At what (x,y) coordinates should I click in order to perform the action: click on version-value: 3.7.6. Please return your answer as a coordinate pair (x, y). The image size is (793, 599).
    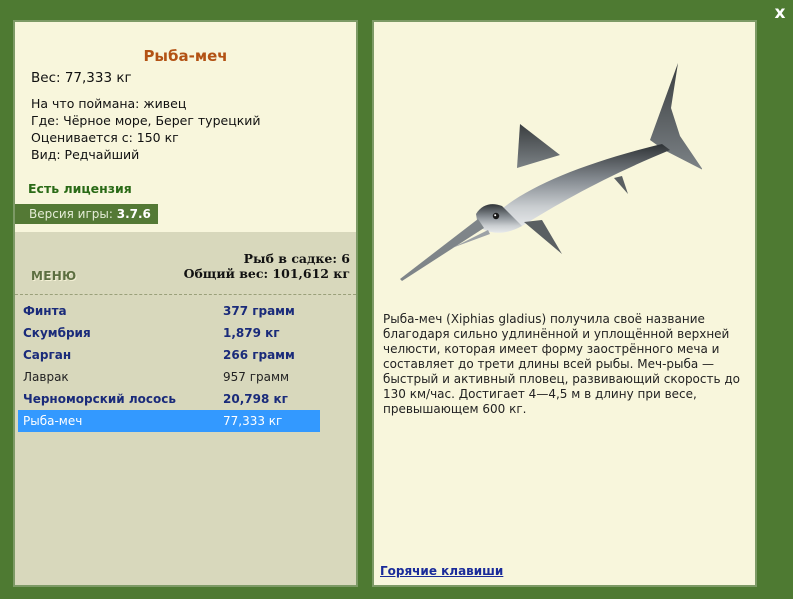
    Looking at the image, I should click on (133, 214).